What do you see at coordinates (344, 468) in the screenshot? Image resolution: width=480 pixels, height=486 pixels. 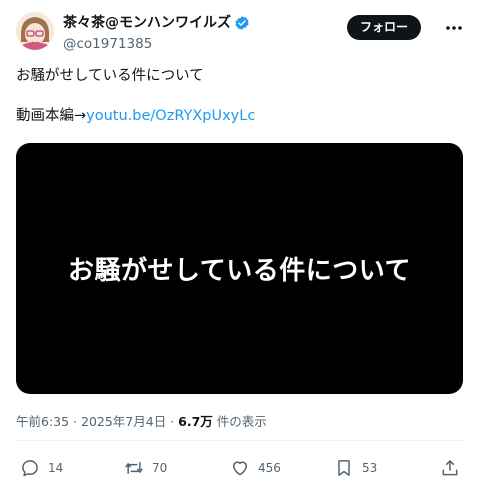 I see `bookmark-icon` at bounding box center [344, 468].